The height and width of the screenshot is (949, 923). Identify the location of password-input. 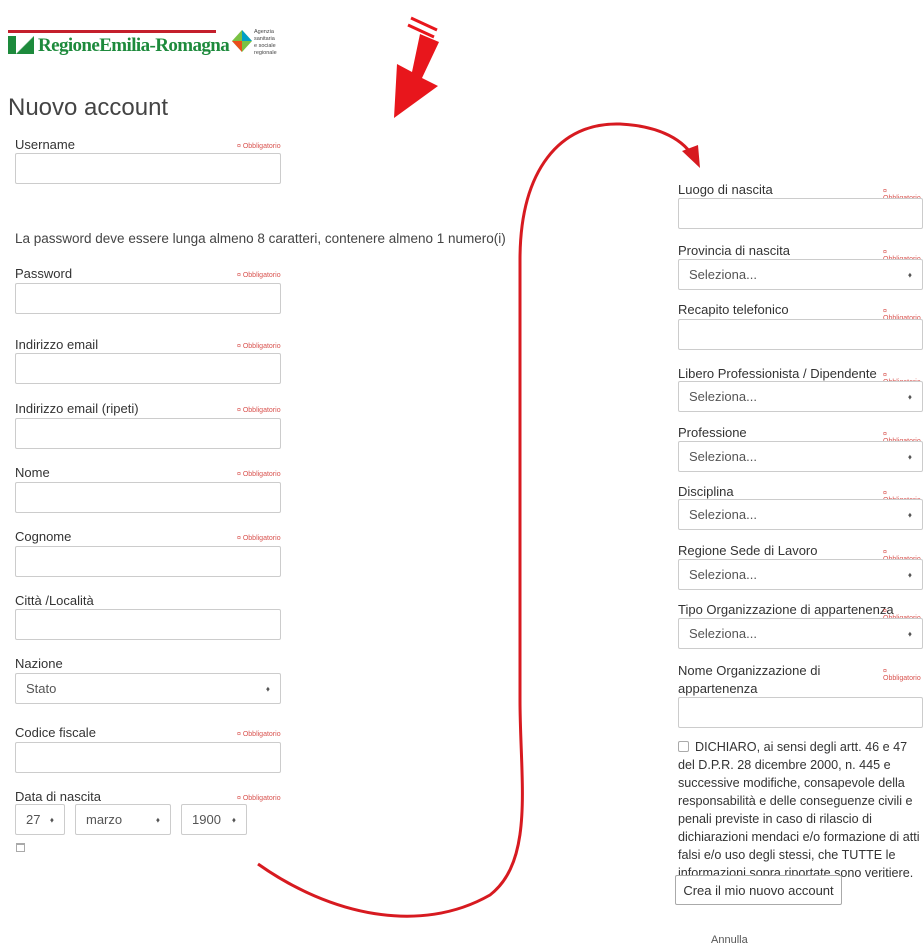
(148, 298).